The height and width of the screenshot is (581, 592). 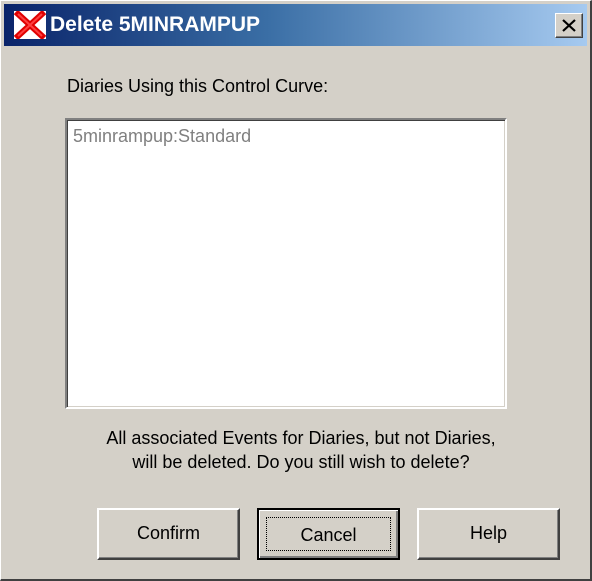 I want to click on list-item: 5minrampup:Standard, so click(x=162, y=136).